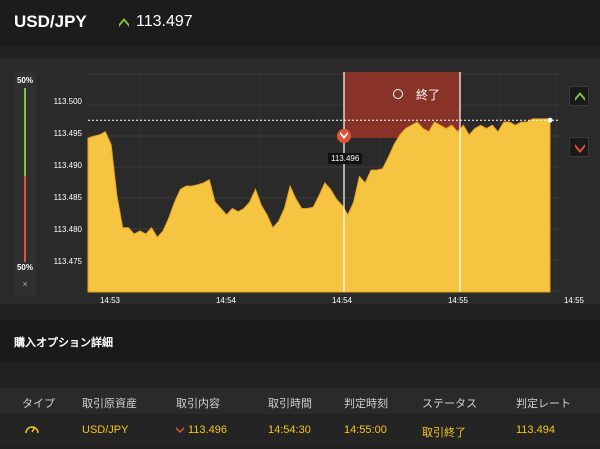 Image resolution: width=600 pixels, height=449 pixels. I want to click on column-header: 取引内容, so click(198, 404).